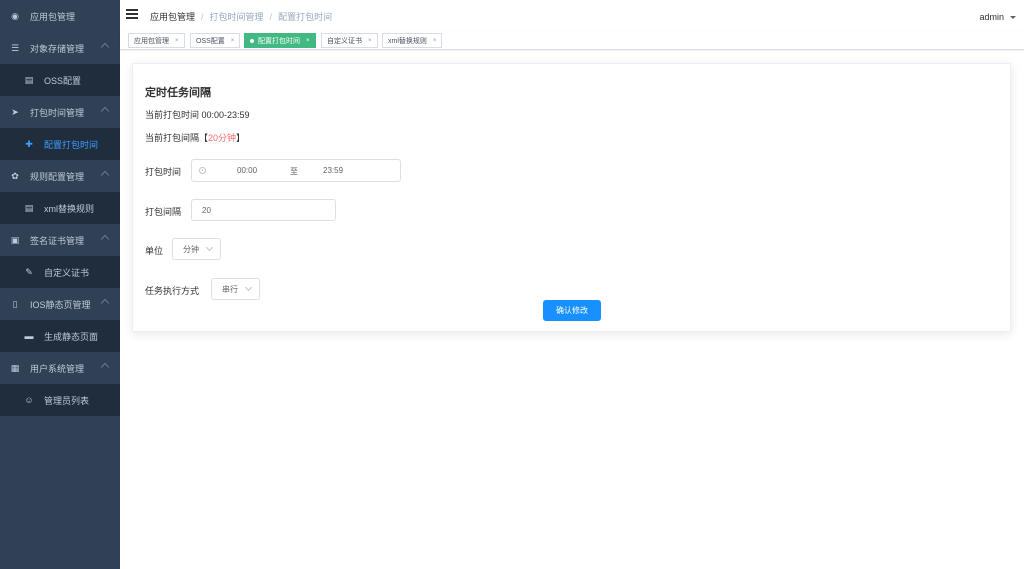 The width and height of the screenshot is (1024, 569). I want to click on dashboard-icon: ◉, so click(15, 15).